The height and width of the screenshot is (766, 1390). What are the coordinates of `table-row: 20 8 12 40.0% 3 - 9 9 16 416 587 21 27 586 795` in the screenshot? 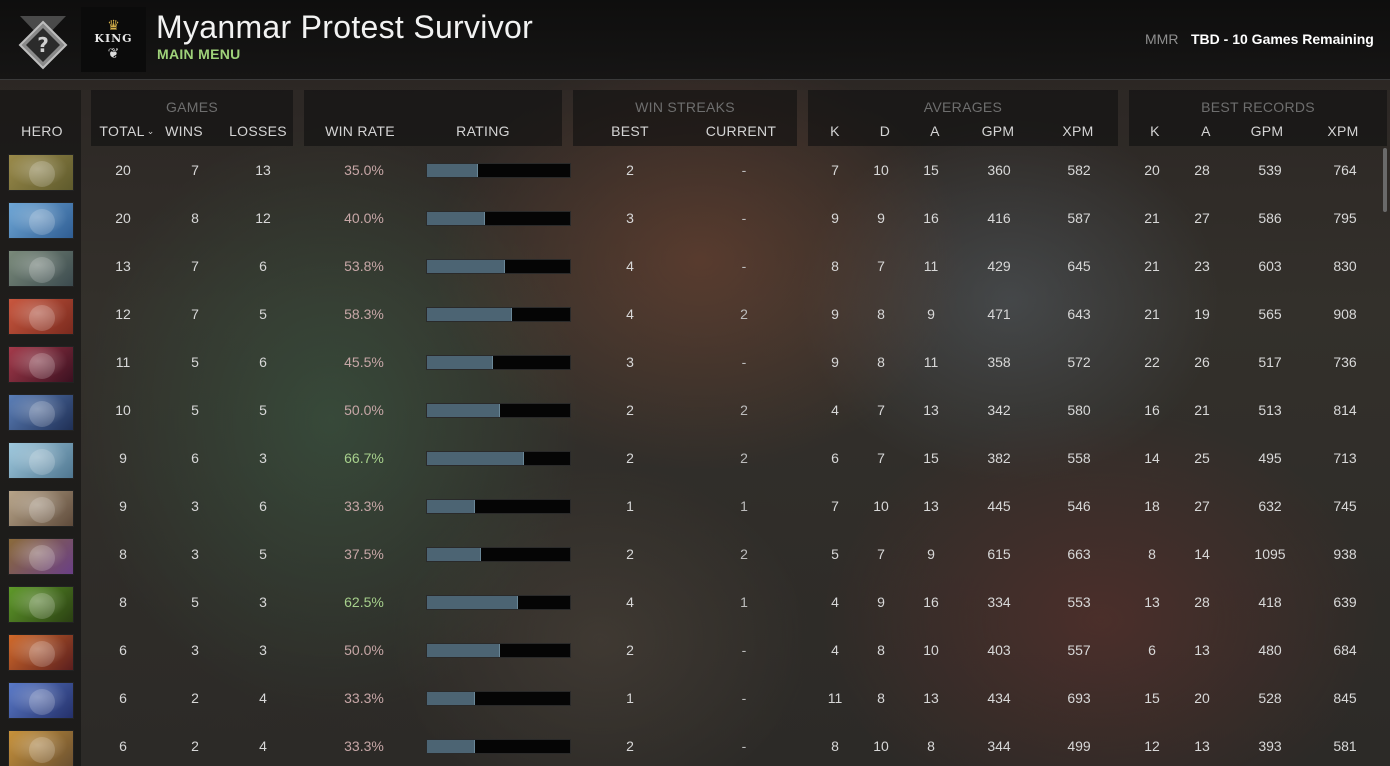 It's located at (695, 220).